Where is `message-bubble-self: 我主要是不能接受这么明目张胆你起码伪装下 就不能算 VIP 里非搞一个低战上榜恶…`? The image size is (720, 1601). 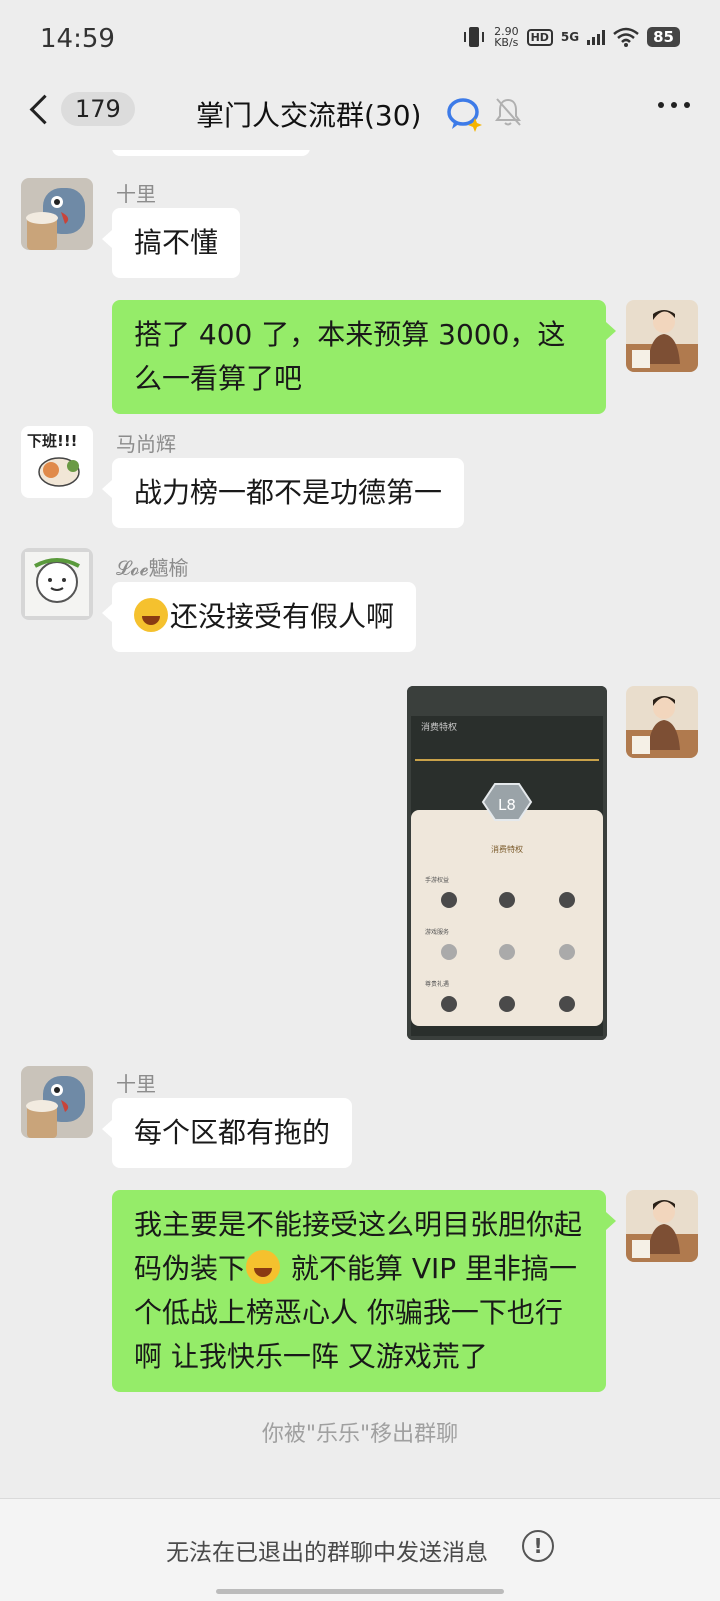
message-bubble-self: 我主要是不能接受这么明目张胆你起码伪装下 就不能算 VIP 里非搞一个低战上榜恶… is located at coordinates (364, 1291).